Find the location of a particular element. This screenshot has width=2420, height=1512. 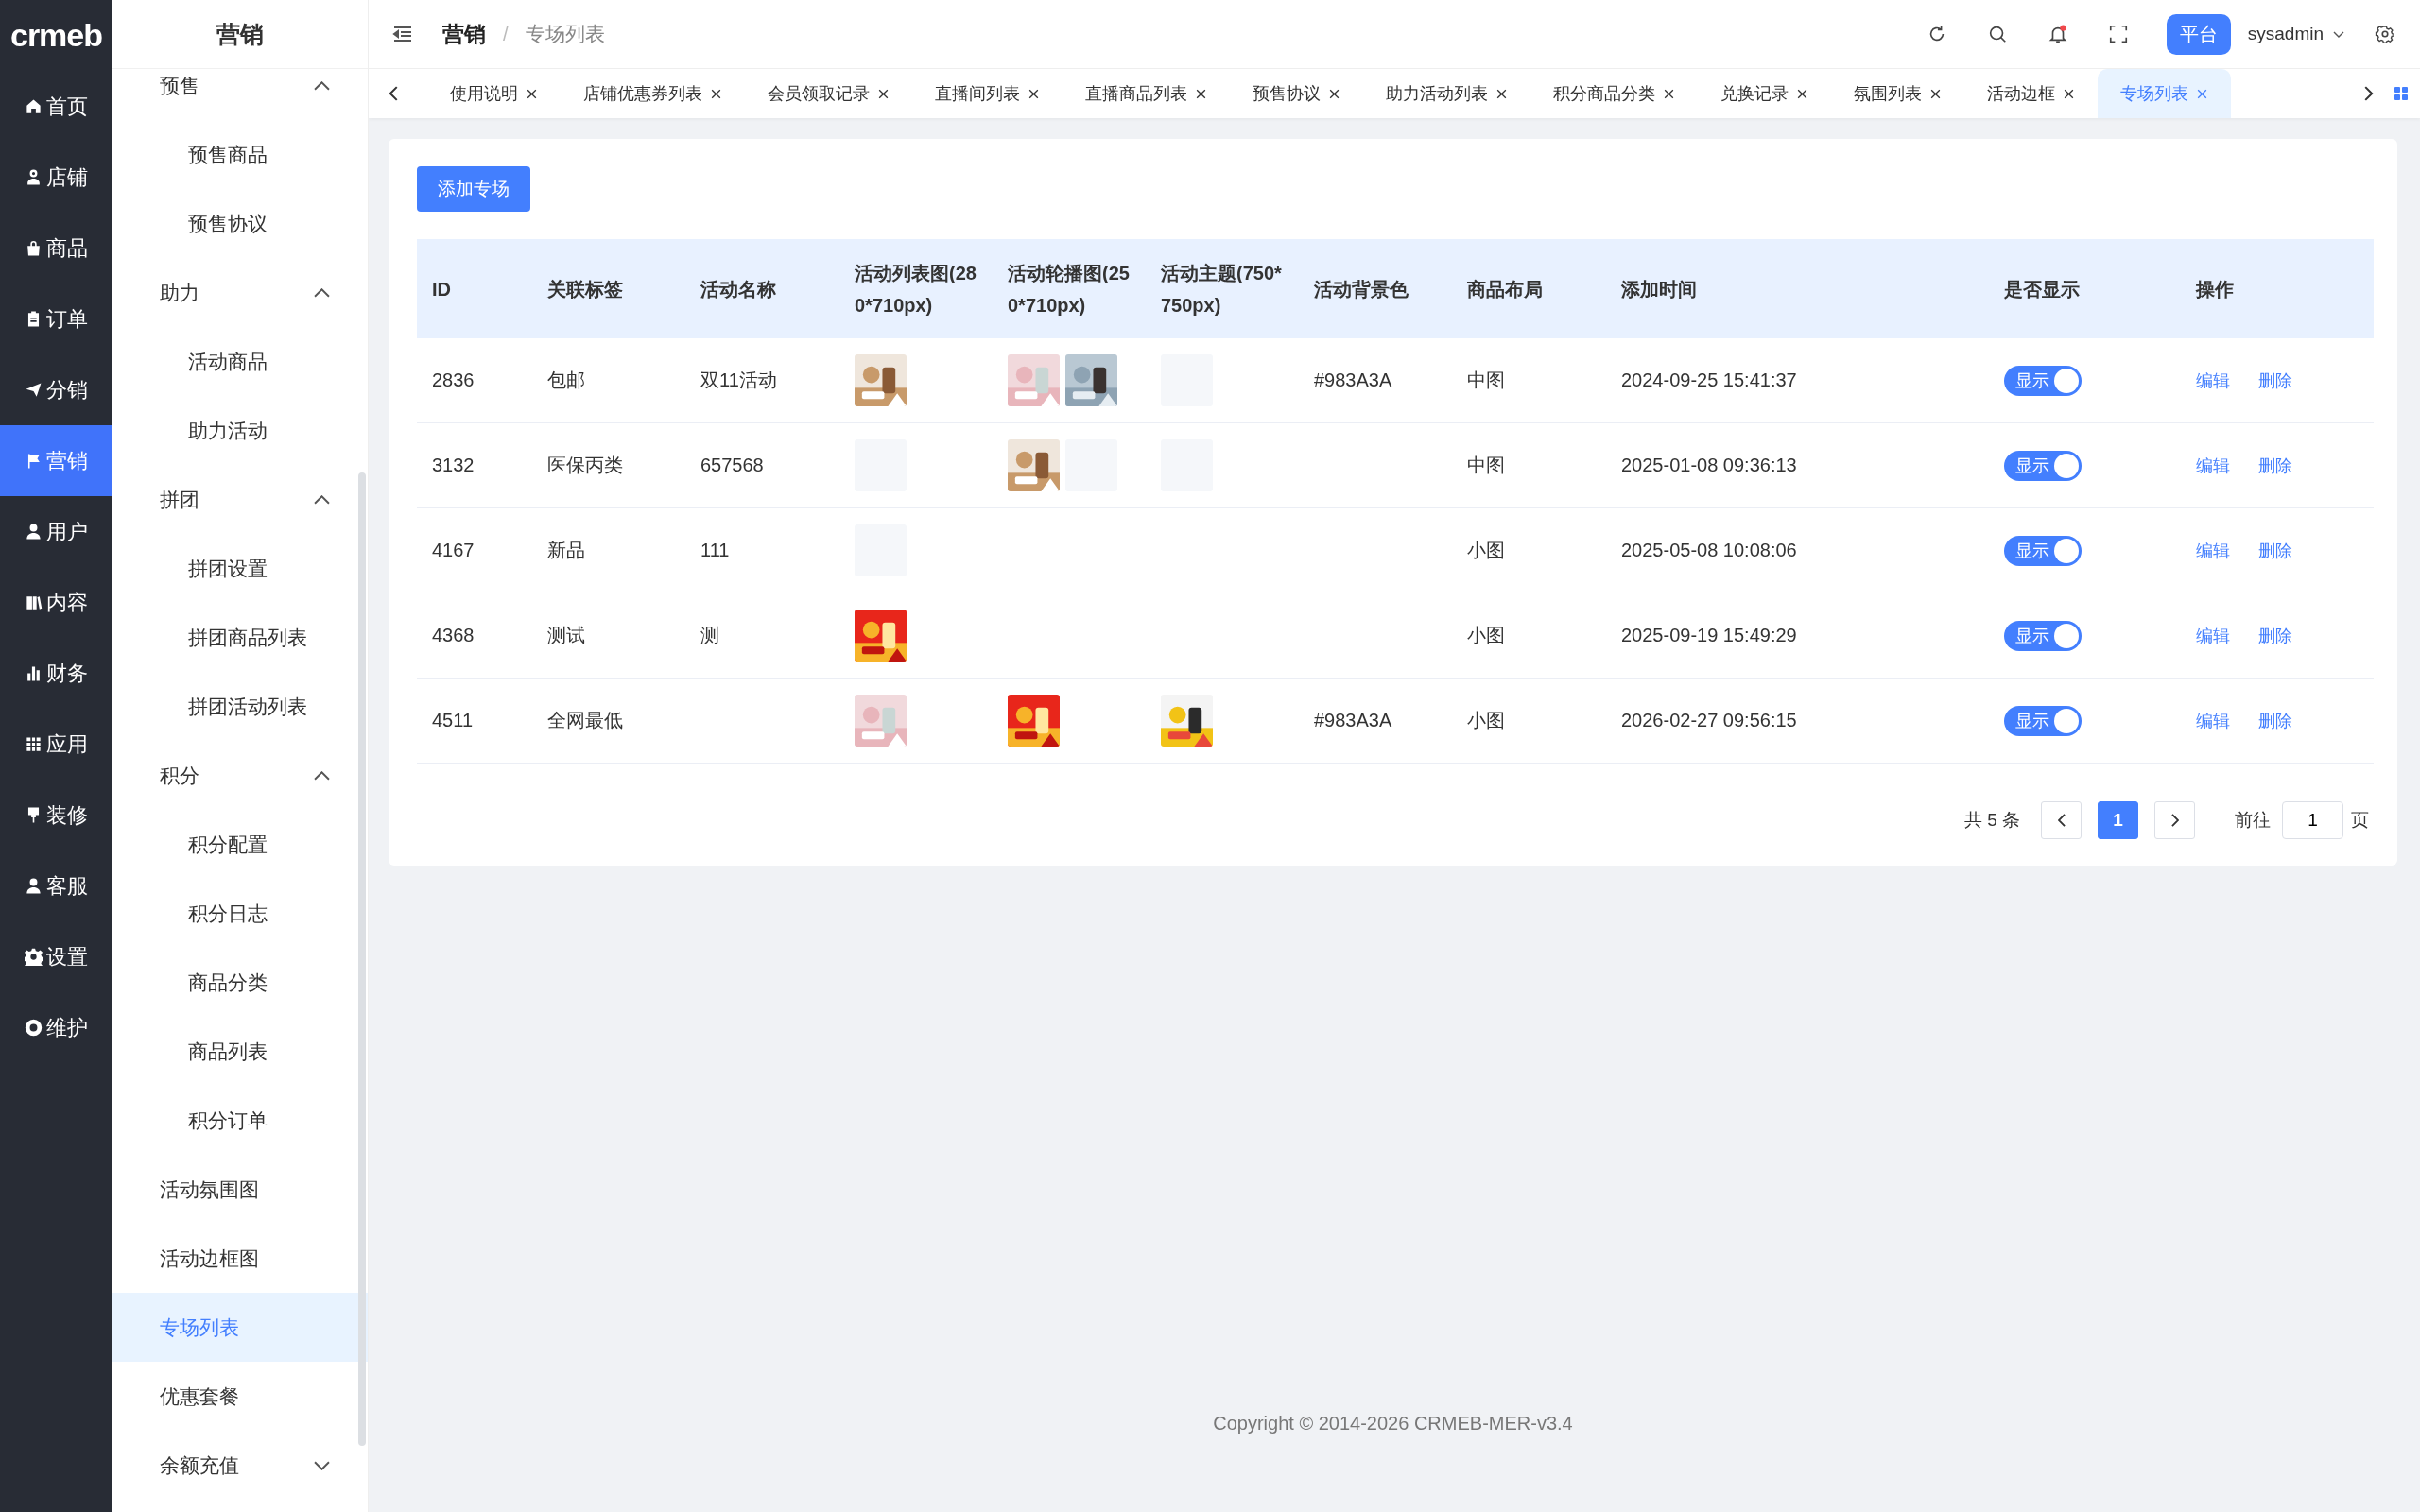

column-header: 活动列表图(280*710px) is located at coordinates (916, 288).